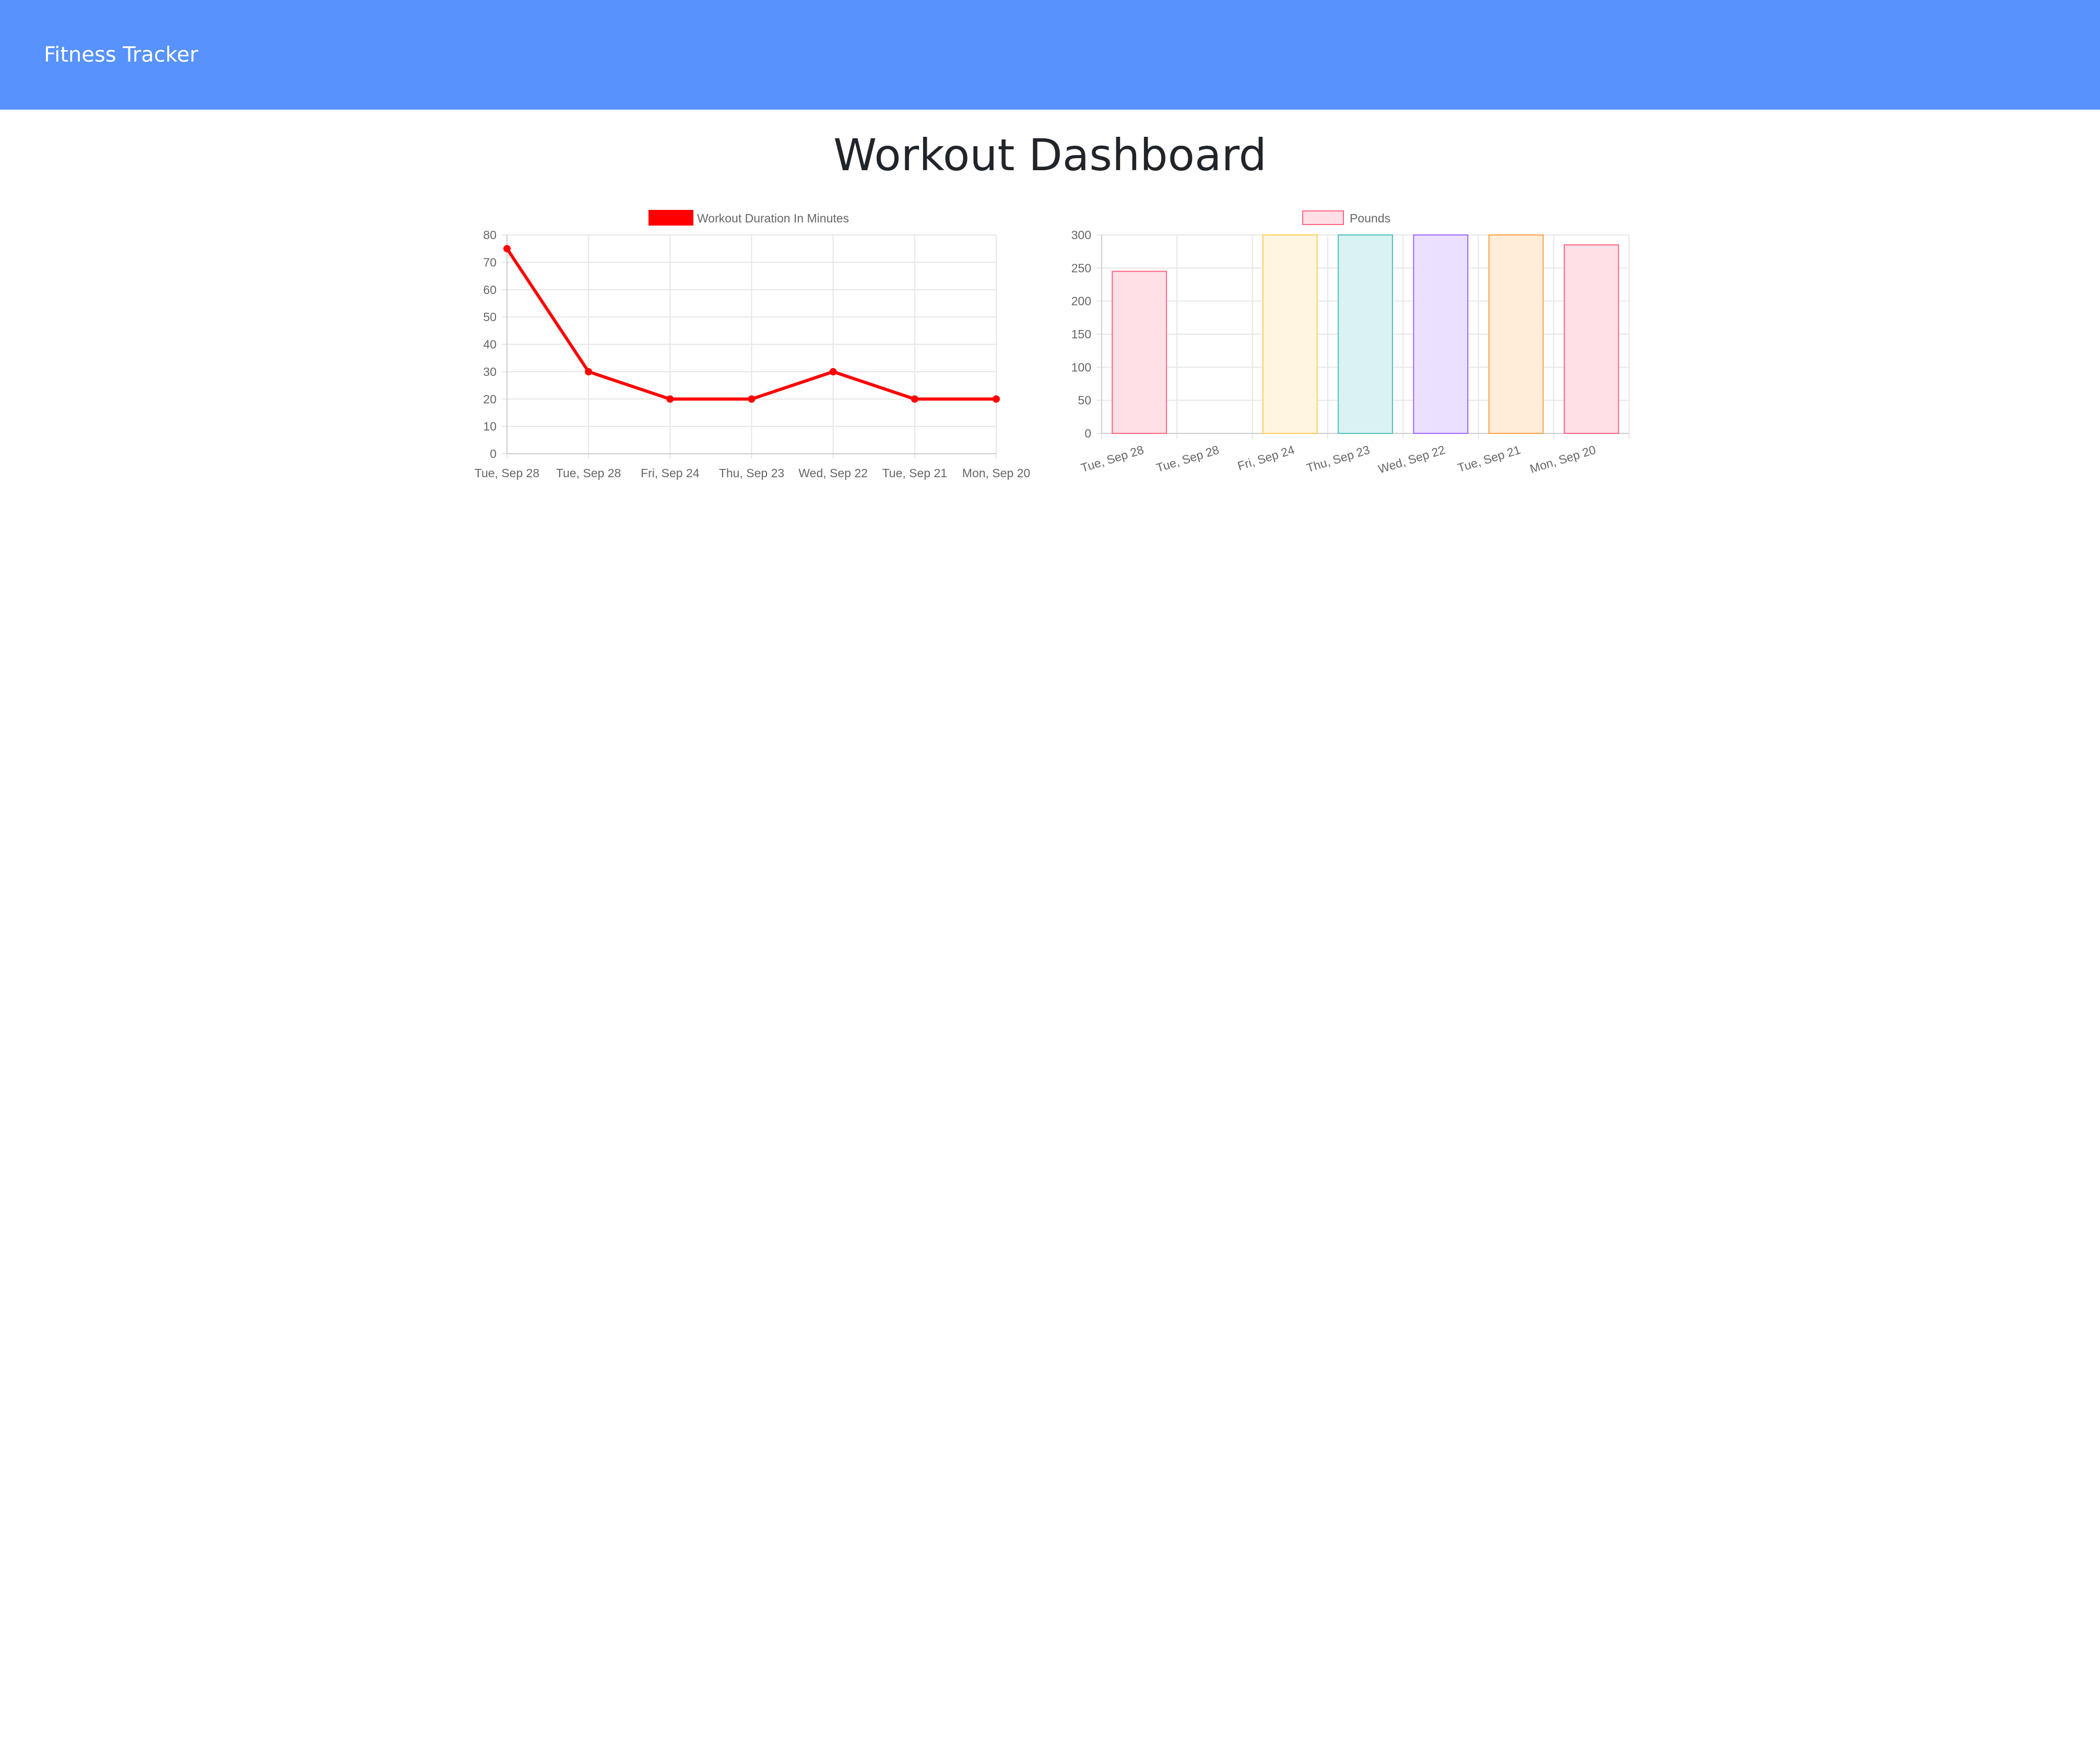  I want to click on y-tick-label: 200, so click(1081, 301).